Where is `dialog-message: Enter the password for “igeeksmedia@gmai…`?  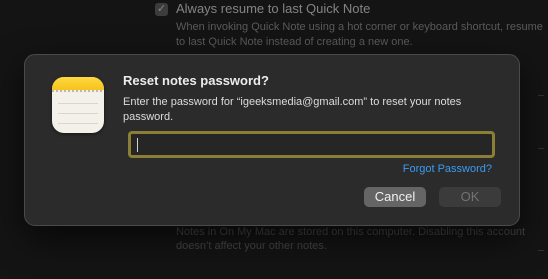
dialog-message: Enter the password for “igeeksmedia@gmai… is located at coordinates (292, 109).